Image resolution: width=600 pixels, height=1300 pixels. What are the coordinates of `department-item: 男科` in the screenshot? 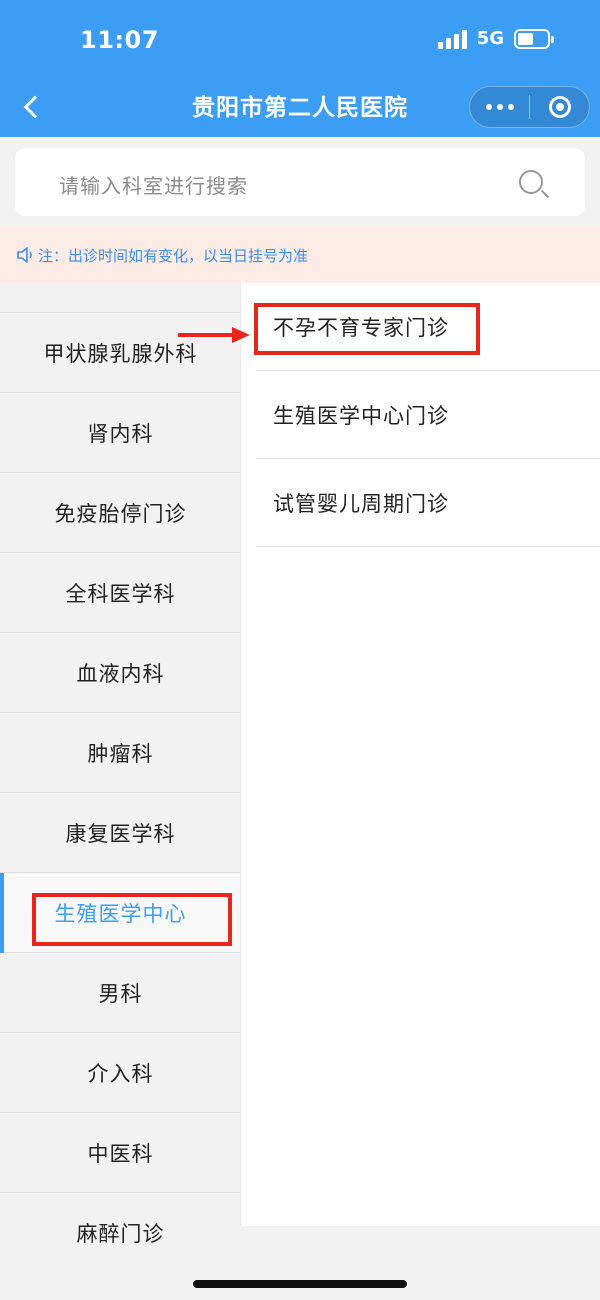 It's located at (120, 993).